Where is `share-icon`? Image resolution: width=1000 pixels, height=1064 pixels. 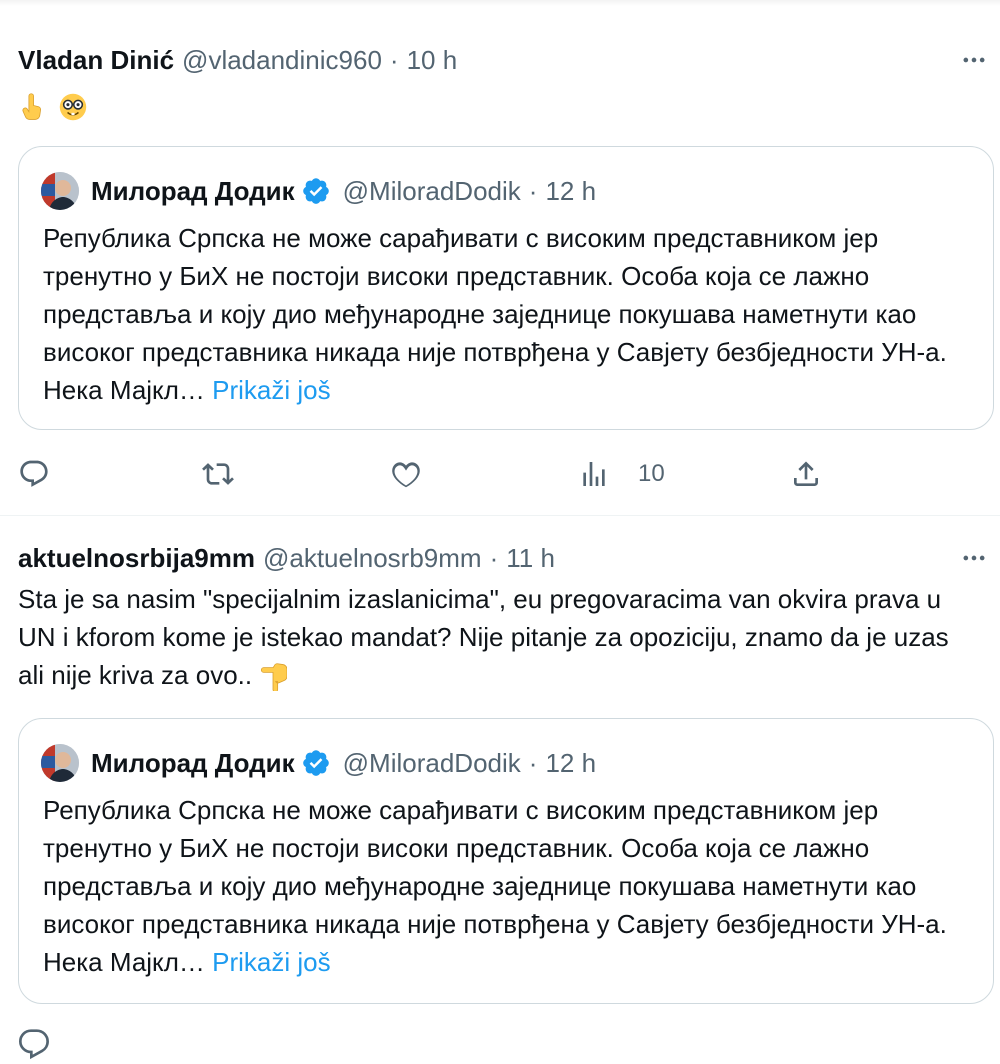 share-icon is located at coordinates (806, 473).